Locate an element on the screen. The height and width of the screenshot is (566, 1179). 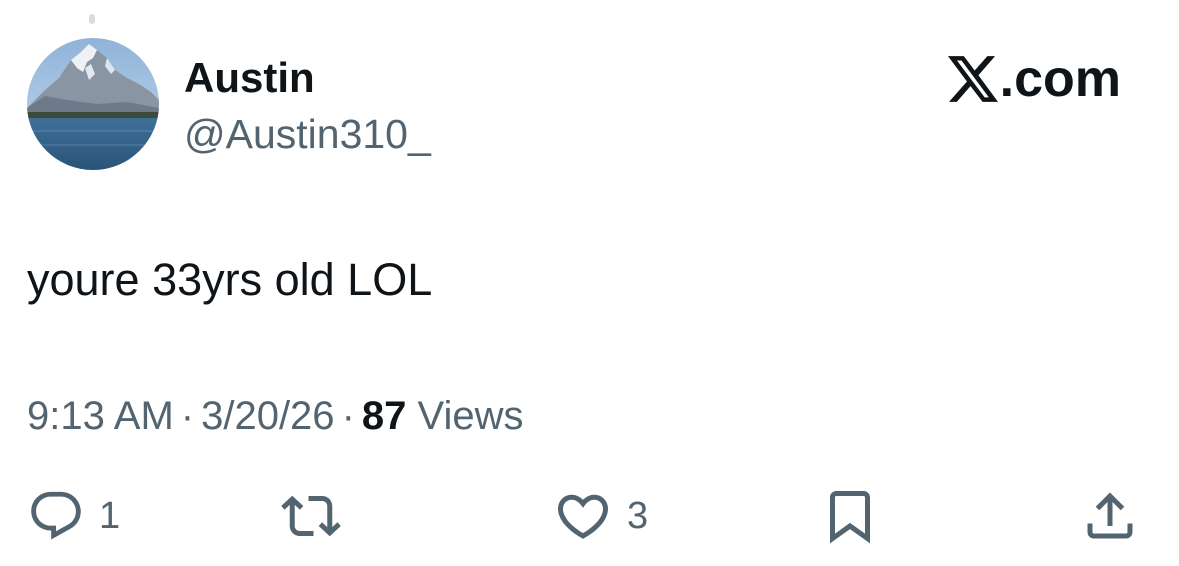
bookmark-button is located at coordinates (850, 516).